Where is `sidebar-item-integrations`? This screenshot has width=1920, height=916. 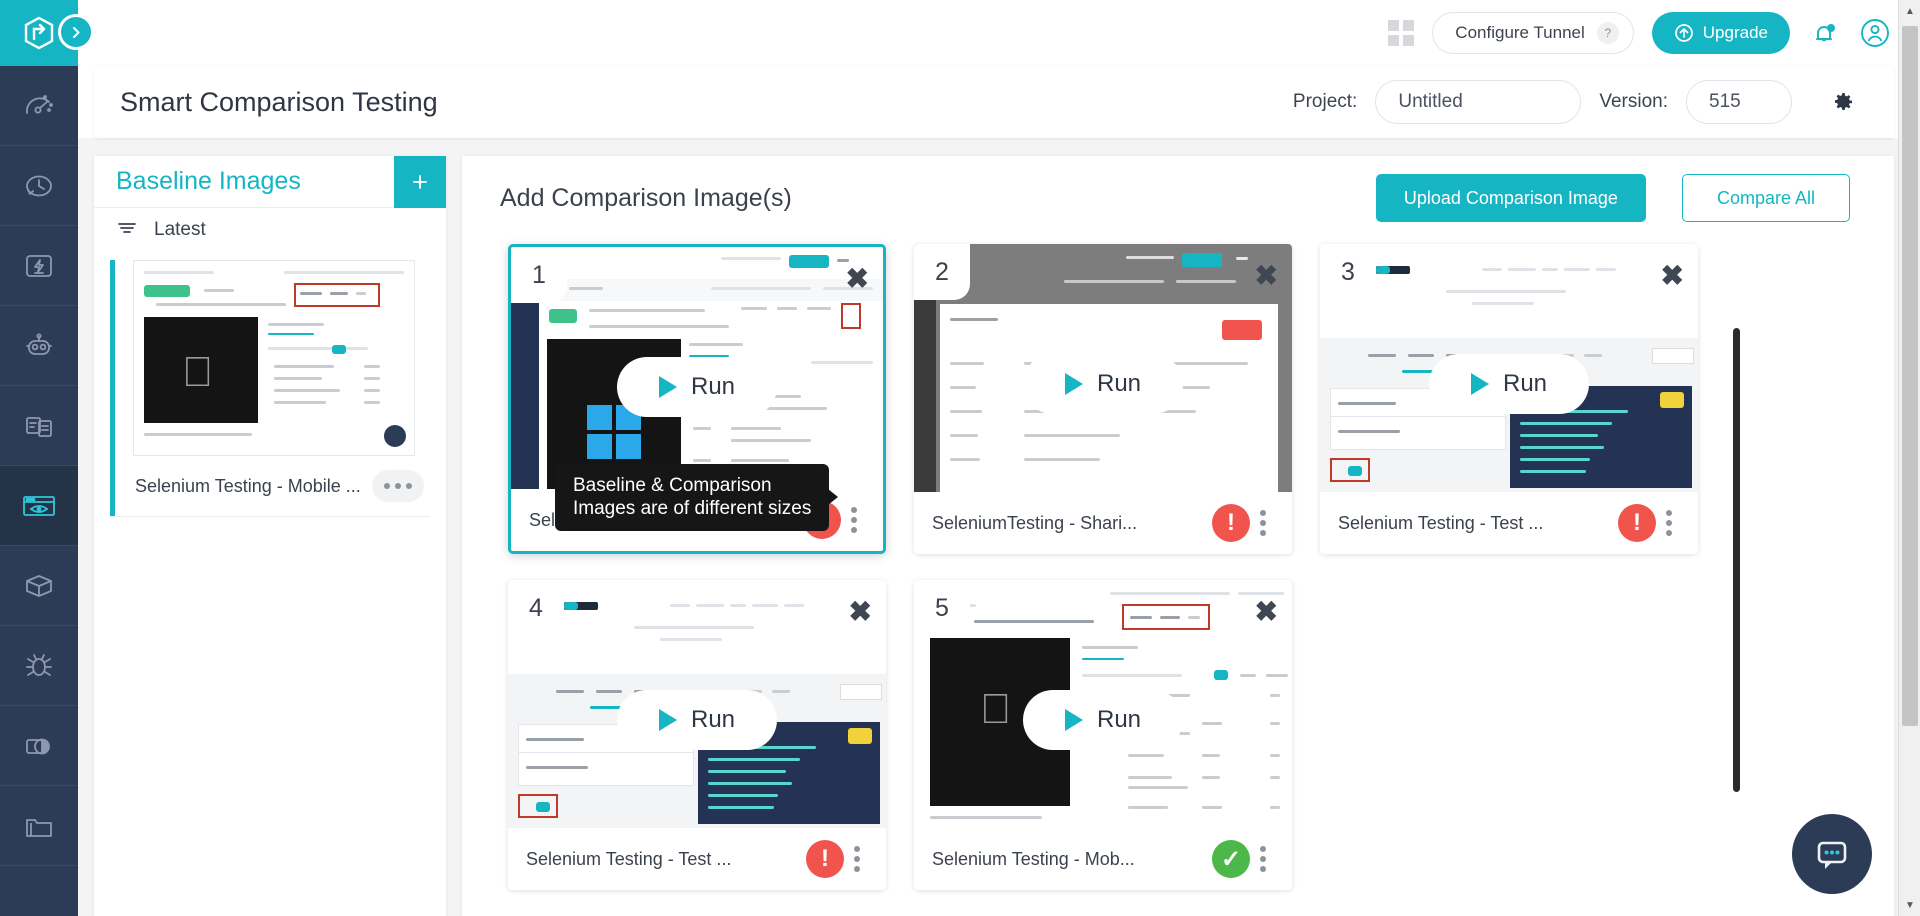
sidebar-item-integrations is located at coordinates (39, 586).